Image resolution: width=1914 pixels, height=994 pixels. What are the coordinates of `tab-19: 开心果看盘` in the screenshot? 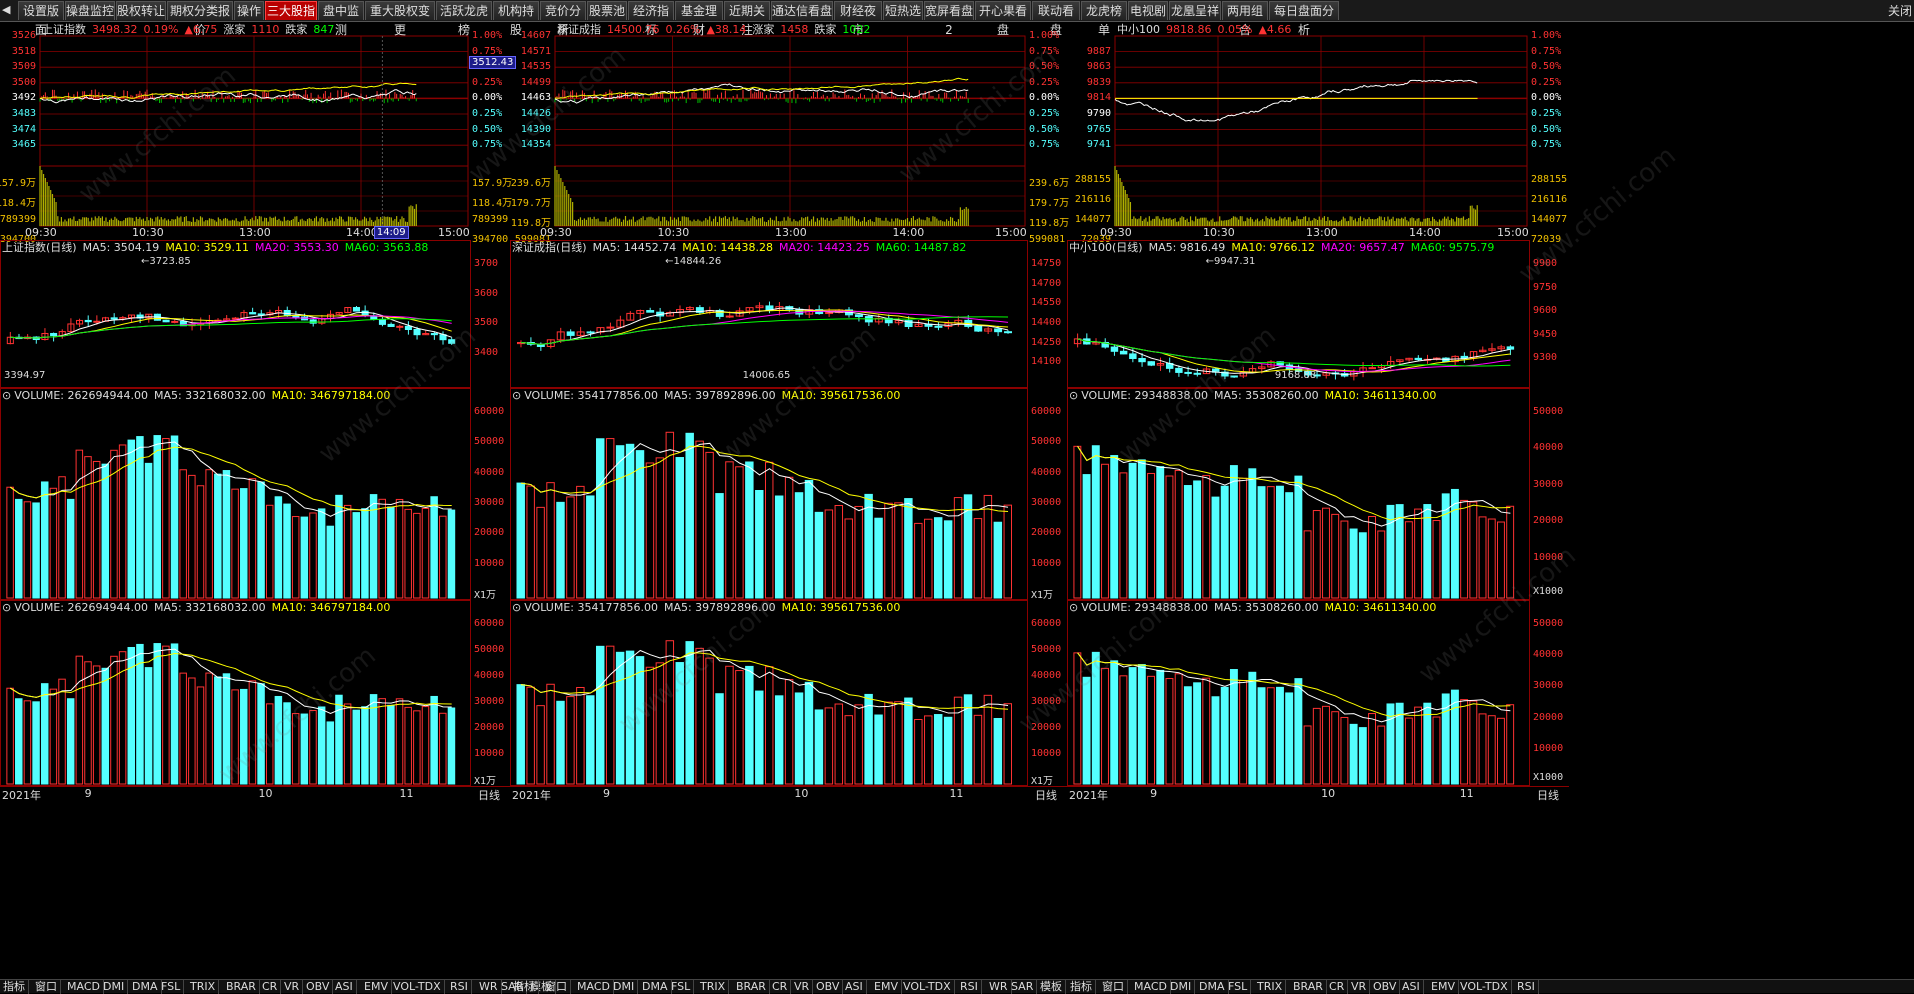 It's located at (1003, 19).